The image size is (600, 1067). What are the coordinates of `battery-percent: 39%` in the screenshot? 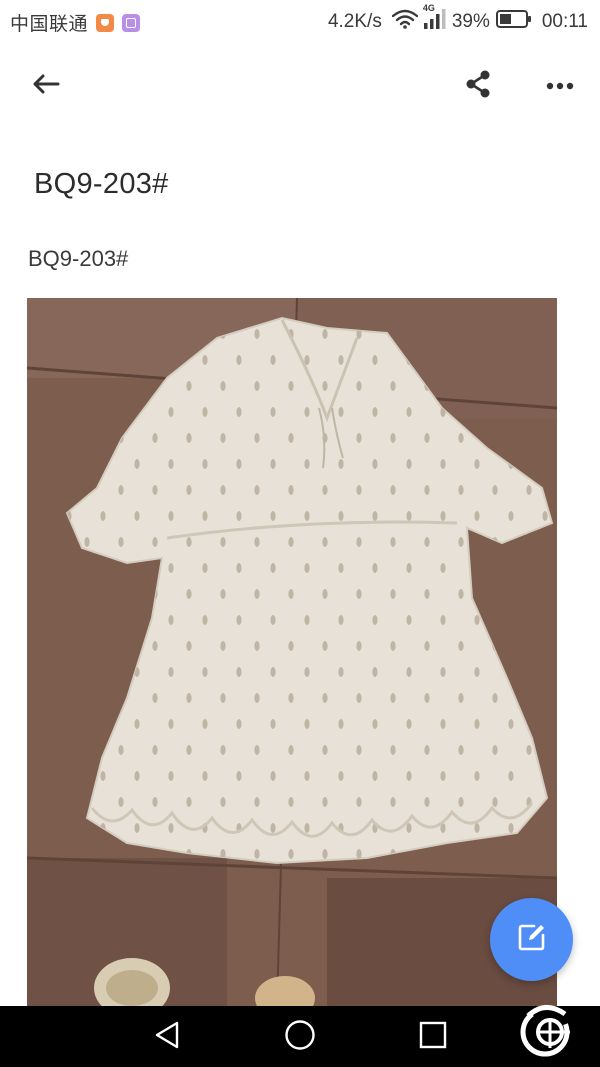 It's located at (470, 21).